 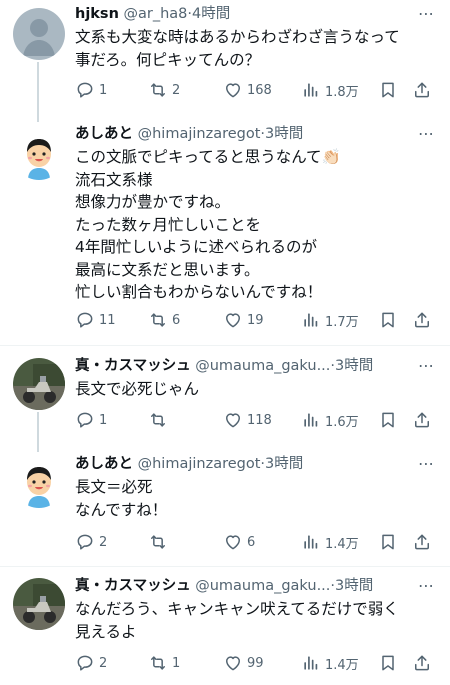 What do you see at coordinates (237, 37) in the screenshot?
I see `tweet-text-line: 文系も大変な時はあるからわざわざ言うなって` at bounding box center [237, 37].